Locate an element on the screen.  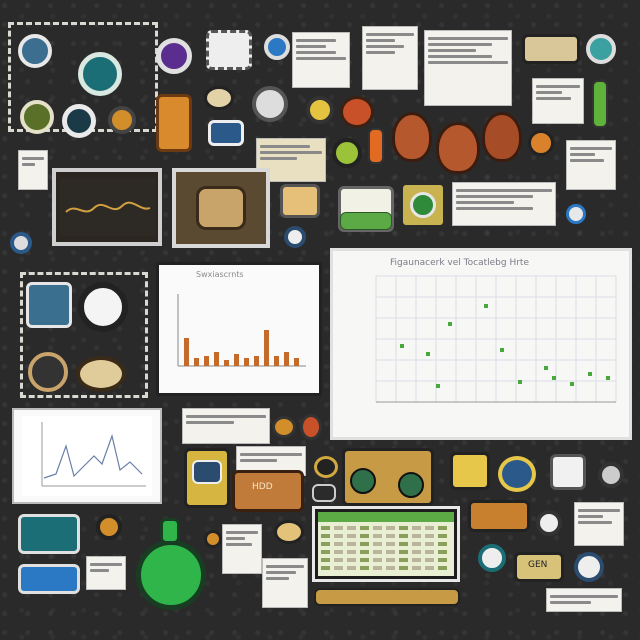
leaf-icon is located at coordinates (412, 137).